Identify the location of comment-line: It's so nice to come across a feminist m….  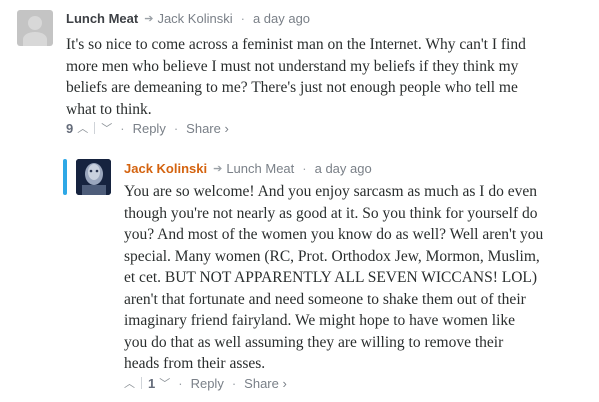
(296, 44).